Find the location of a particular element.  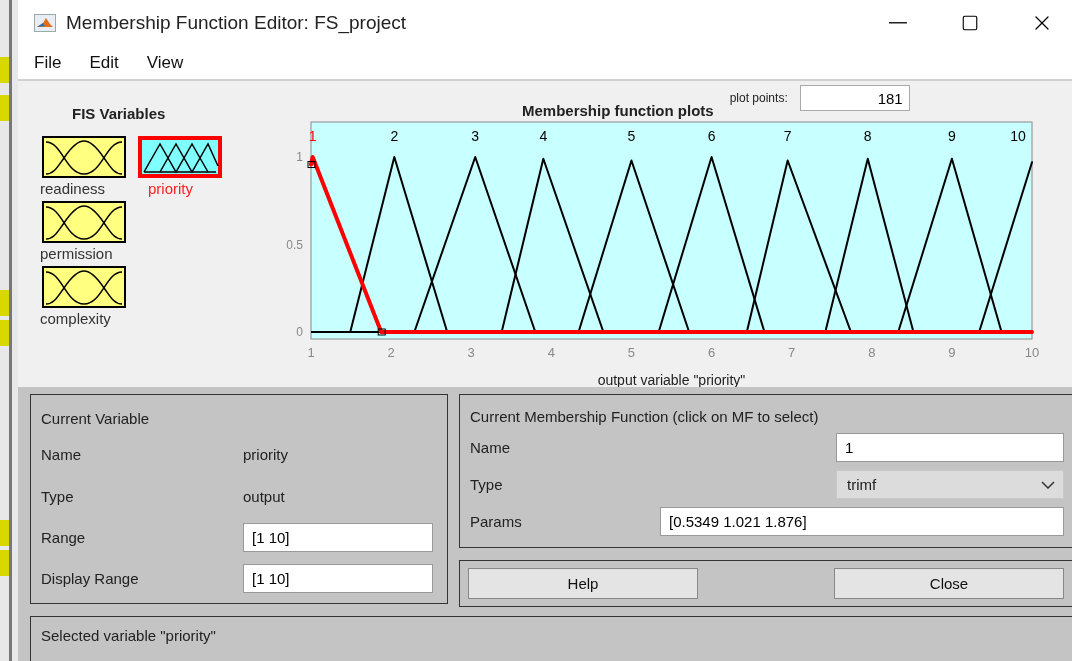

plot-points-label: plot points: is located at coordinates (758, 98).